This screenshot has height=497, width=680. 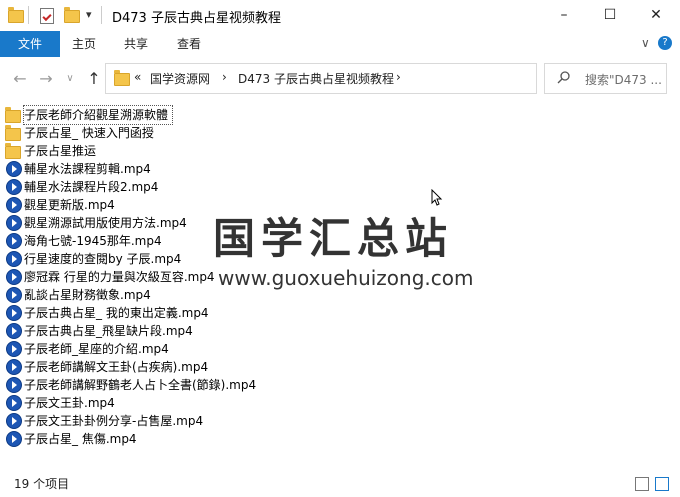 What do you see at coordinates (140, 385) in the screenshot?
I see `file-name: 子辰老師講解野鶴老人占卜全書(節錄).mp4` at bounding box center [140, 385].